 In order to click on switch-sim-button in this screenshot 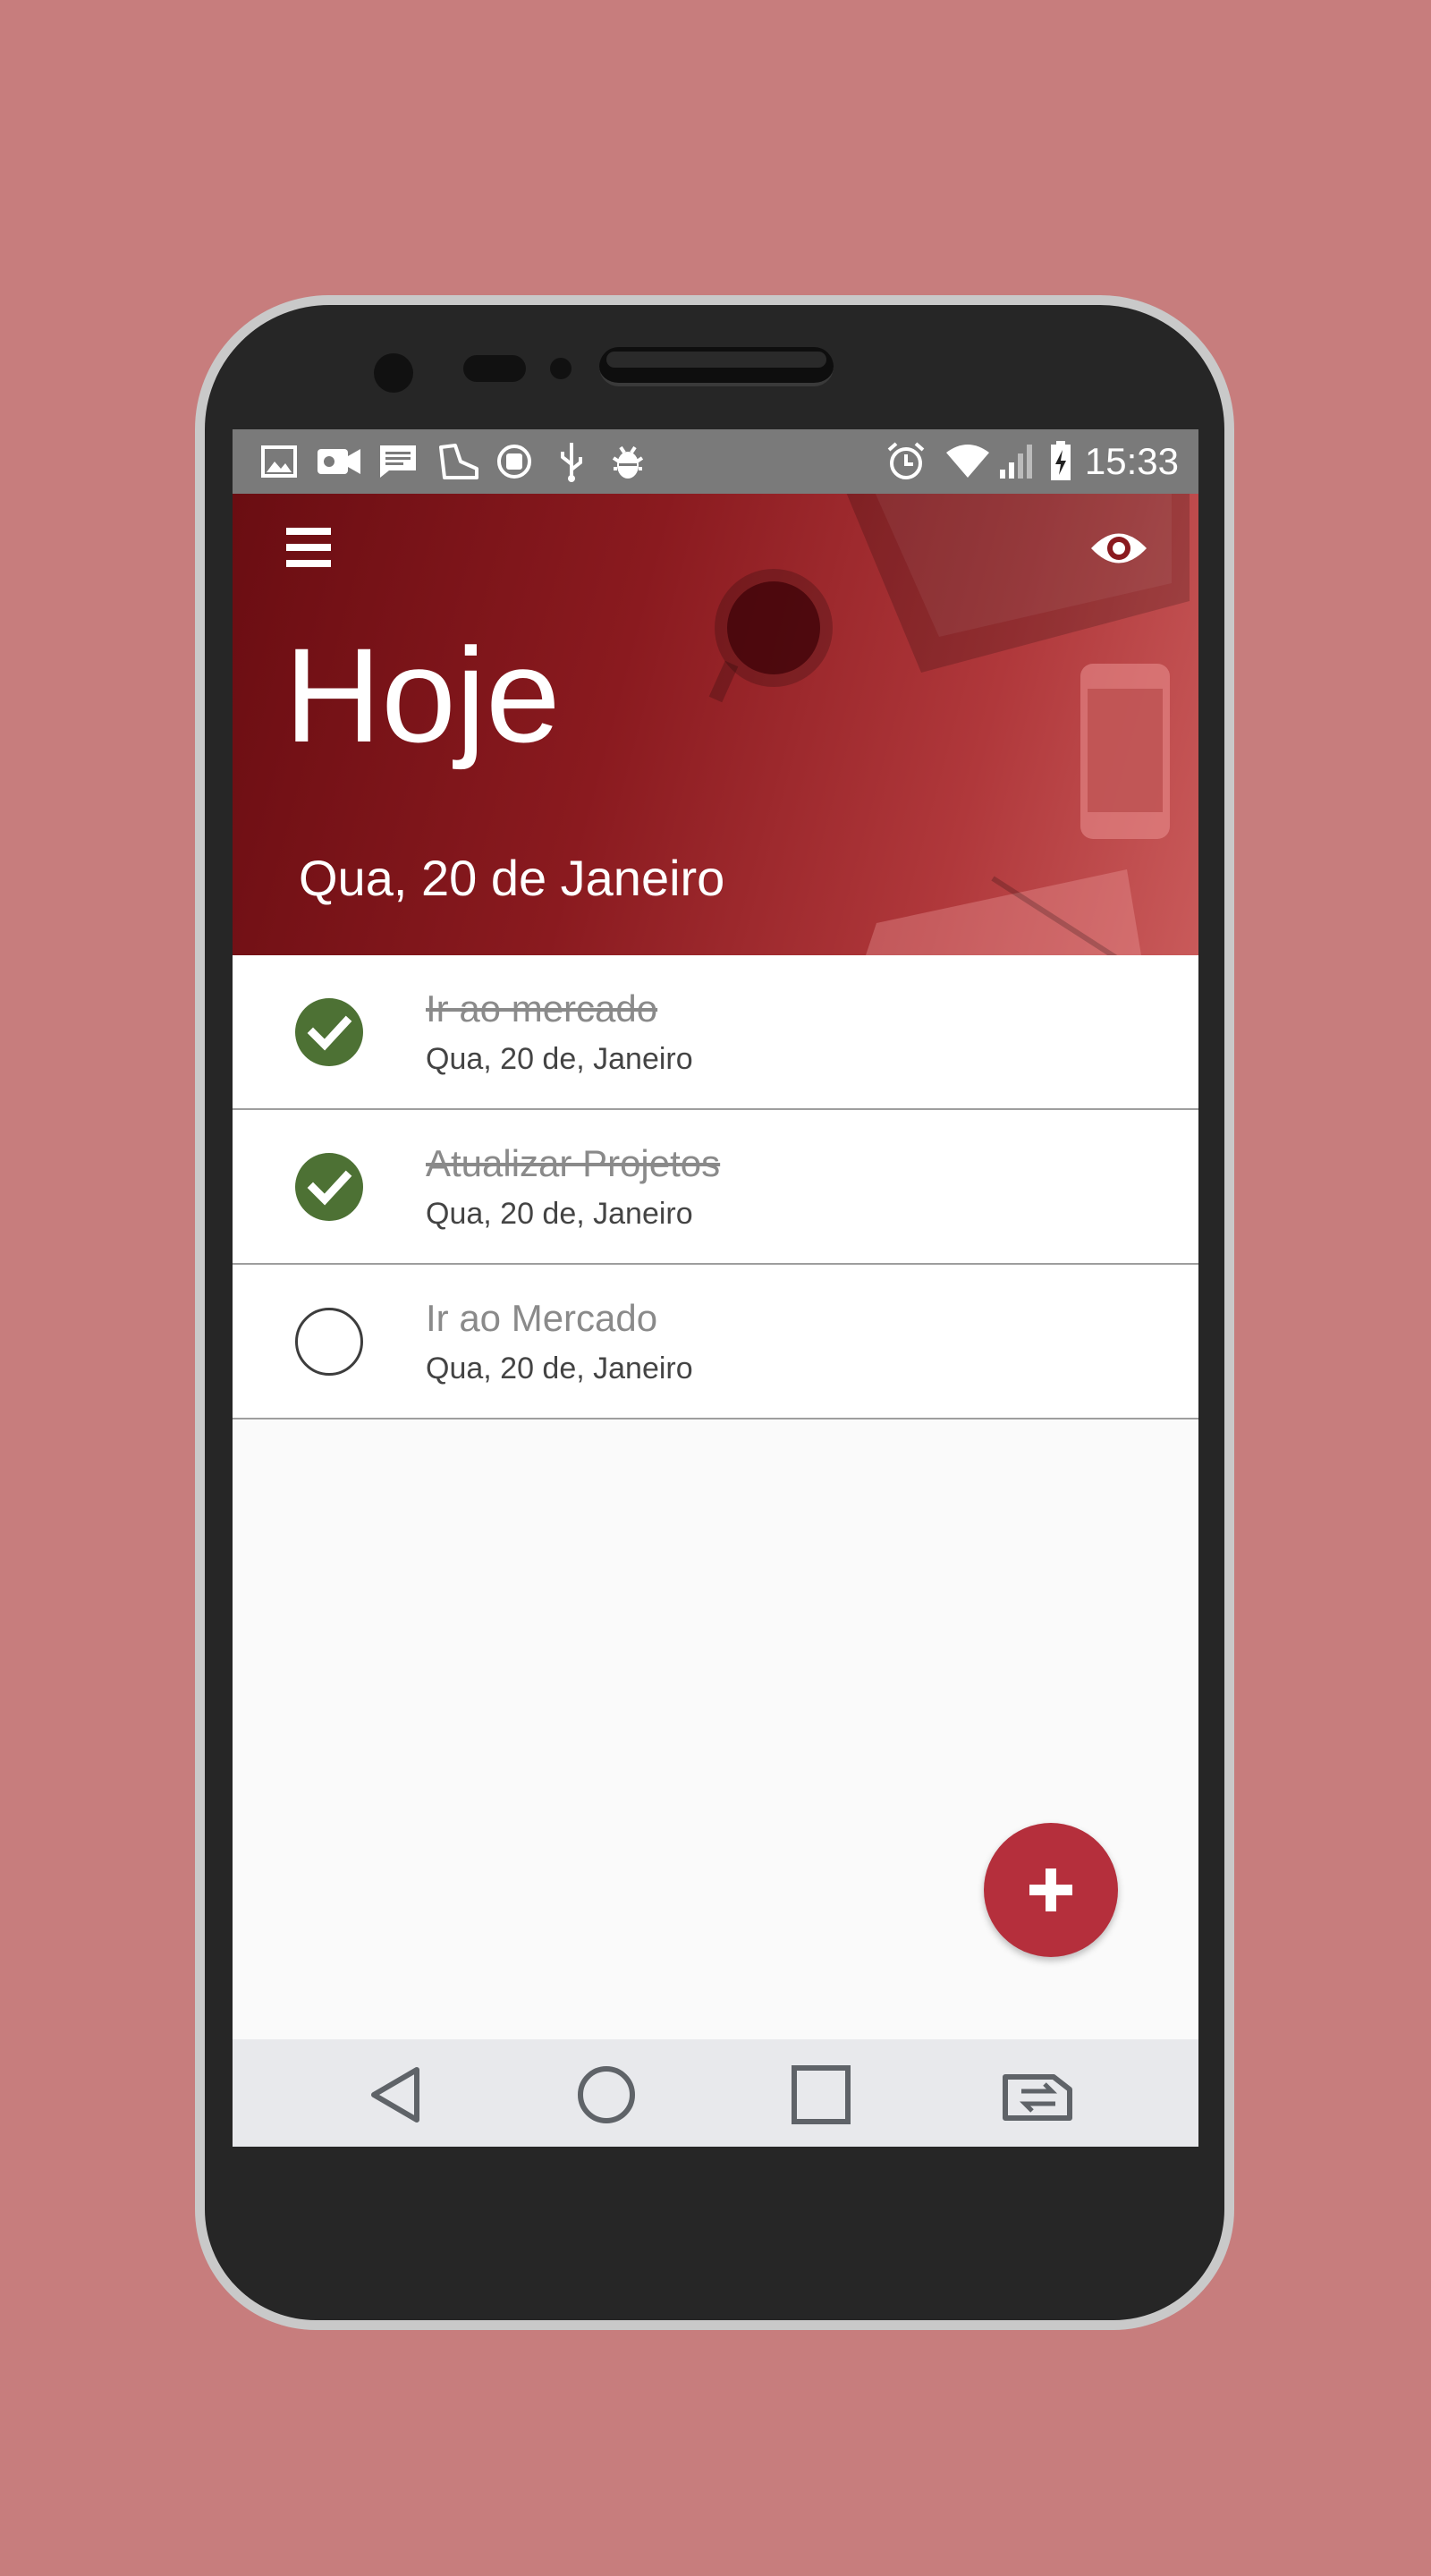, I will do `click(1038, 2094)`.